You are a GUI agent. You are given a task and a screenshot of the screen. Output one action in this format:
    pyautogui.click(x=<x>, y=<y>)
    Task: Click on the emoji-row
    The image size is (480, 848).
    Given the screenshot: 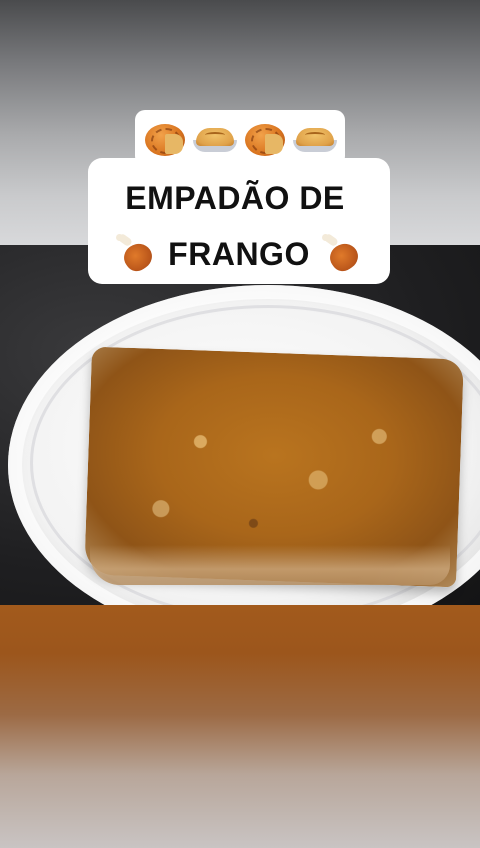 What is the action you would take?
    pyautogui.click(x=240, y=138)
    